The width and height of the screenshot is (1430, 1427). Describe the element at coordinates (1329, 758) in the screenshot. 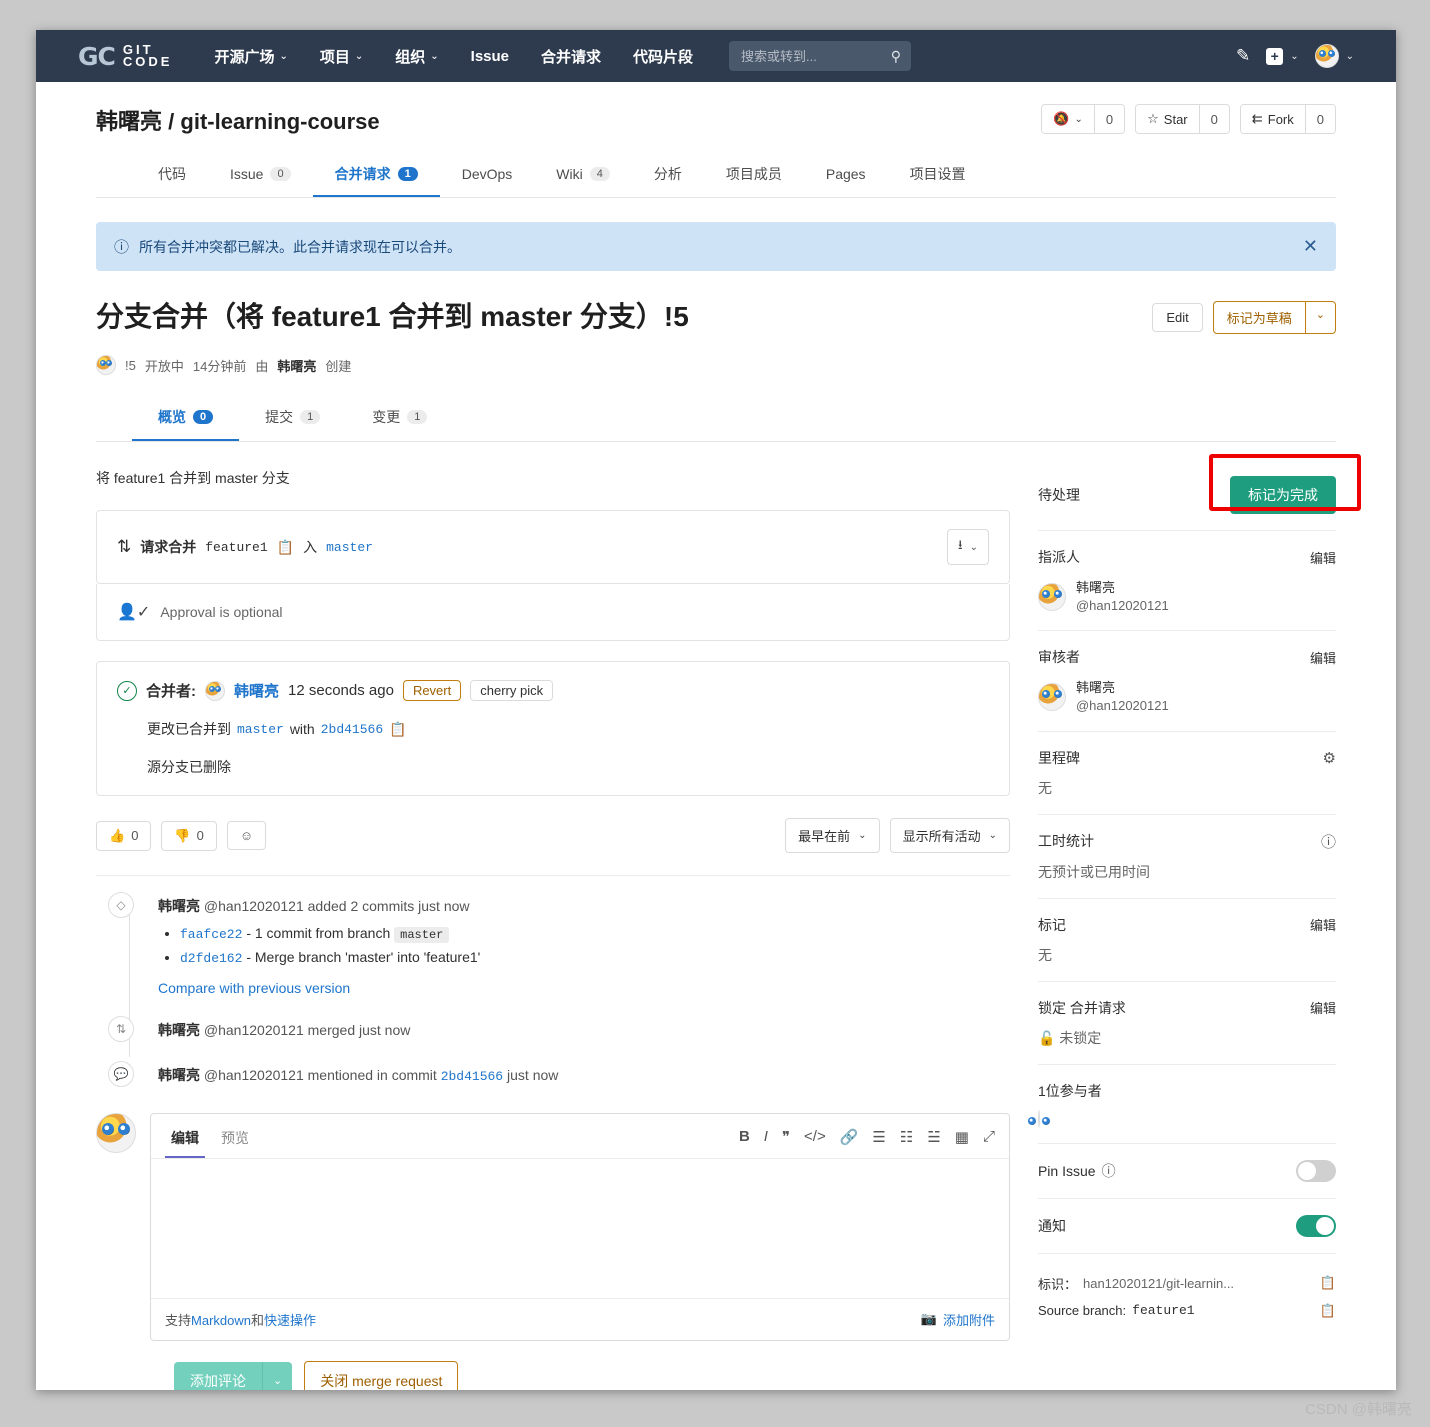

I see `gear-icon: ⚙` at that location.